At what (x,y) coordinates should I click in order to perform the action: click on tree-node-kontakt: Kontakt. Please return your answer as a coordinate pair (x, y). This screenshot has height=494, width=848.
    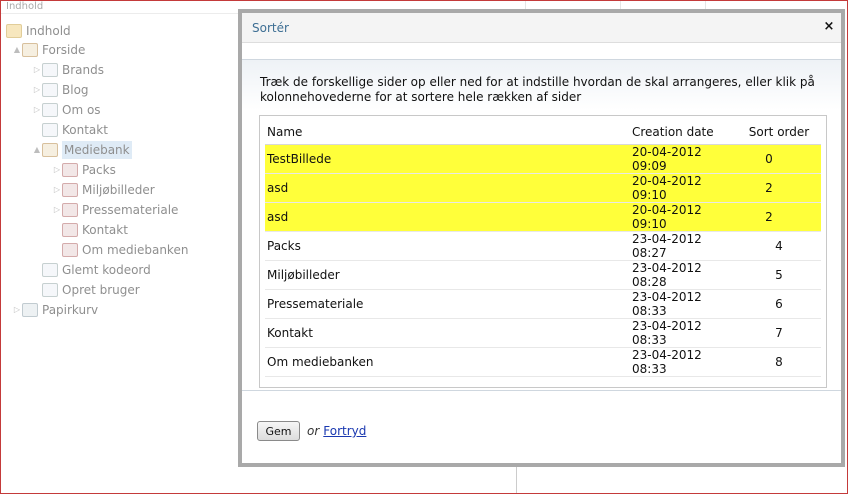
    Looking at the image, I should click on (75, 130).